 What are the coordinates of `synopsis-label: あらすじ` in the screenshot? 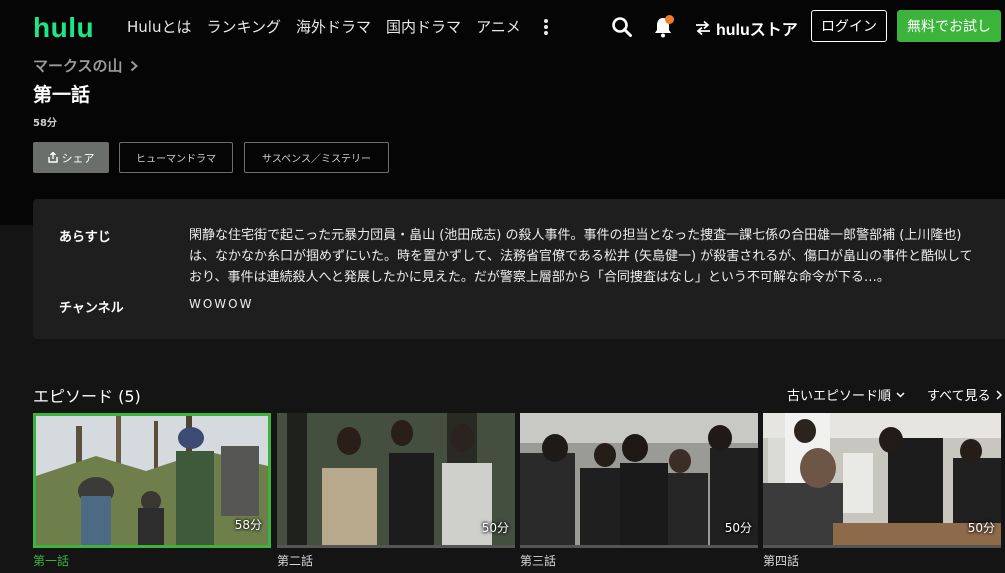 It's located at (85, 237).